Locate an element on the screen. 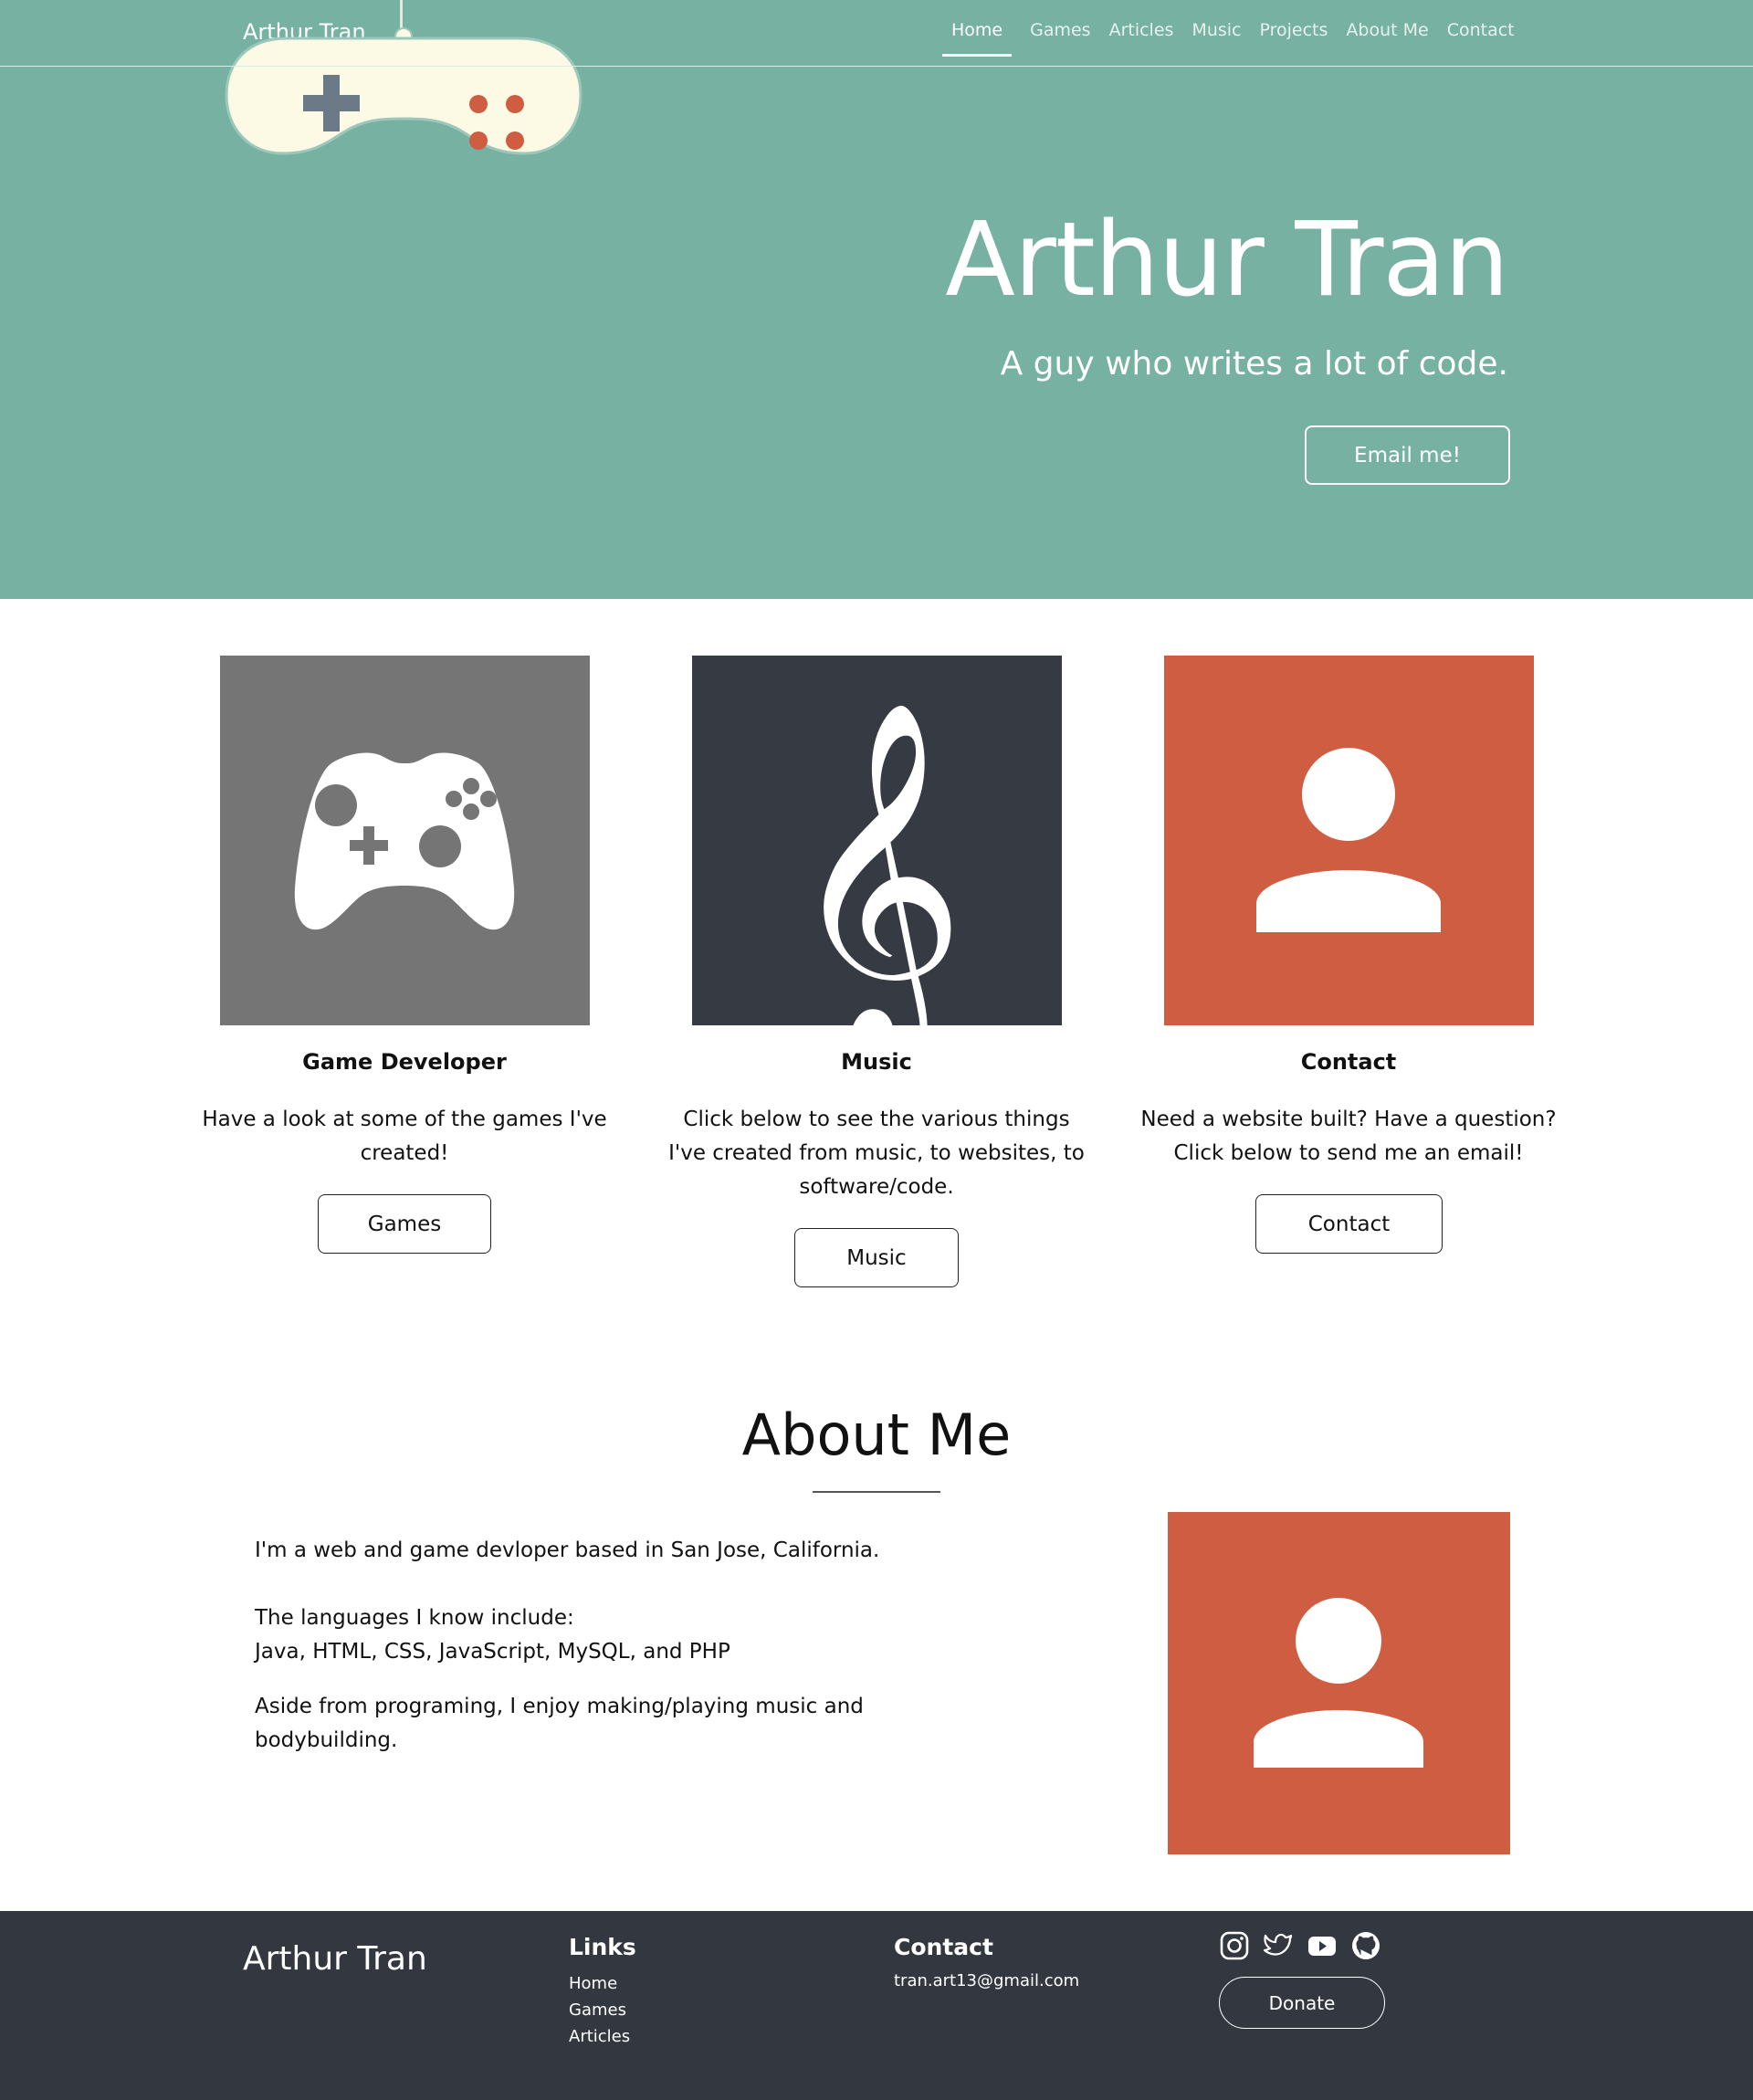 This screenshot has width=1753, height=2100. footer-link-games: Games is located at coordinates (597, 2010).